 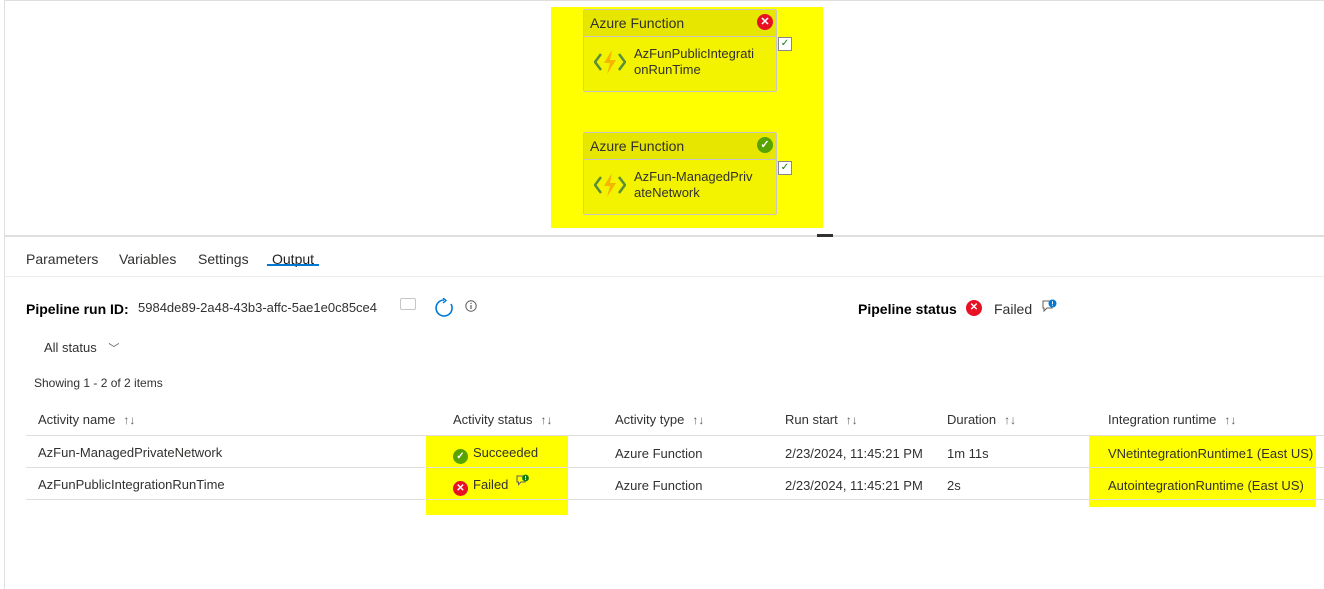 I want to click on tab-parameters: Parameters, so click(x=62, y=259).